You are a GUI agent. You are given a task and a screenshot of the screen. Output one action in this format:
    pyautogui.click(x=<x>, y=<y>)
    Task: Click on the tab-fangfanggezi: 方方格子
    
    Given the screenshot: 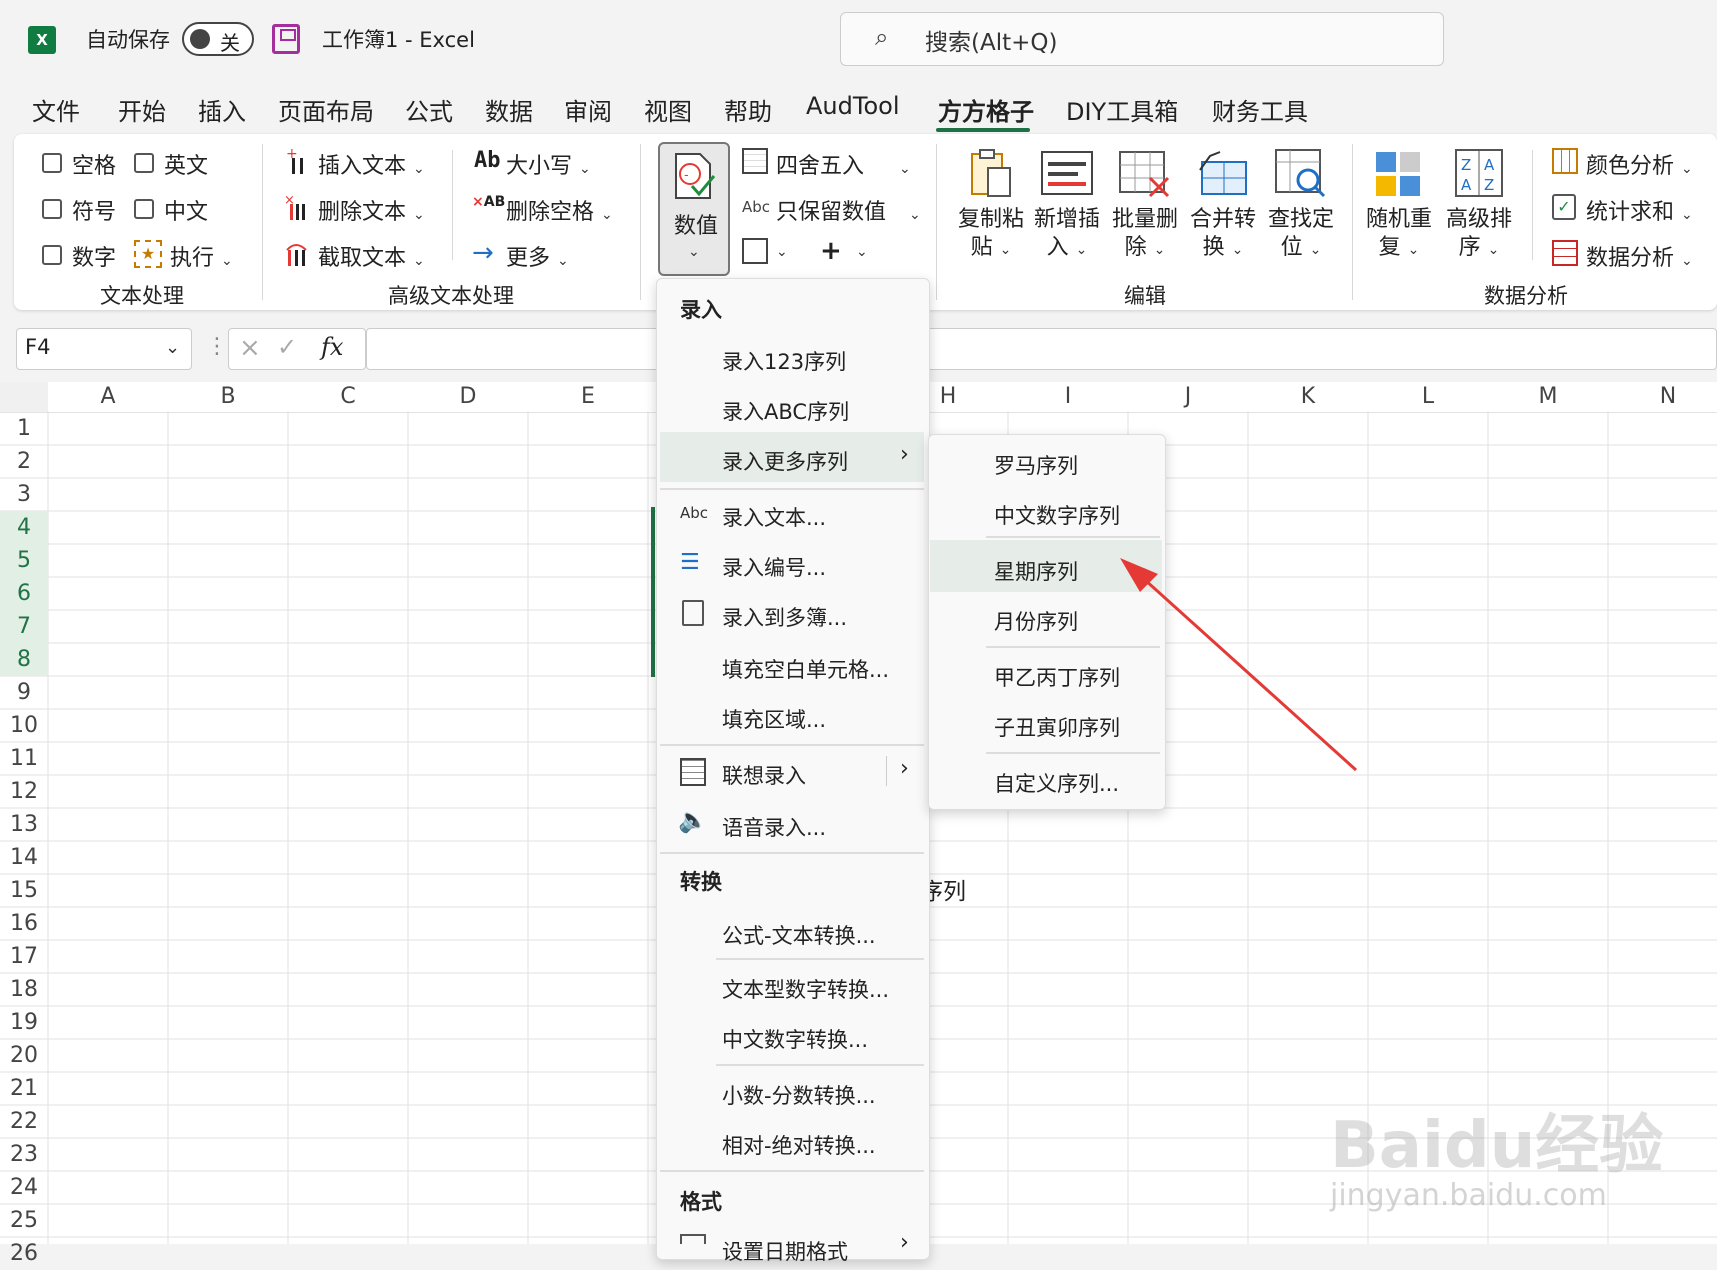 What is the action you would take?
    pyautogui.click(x=986, y=109)
    